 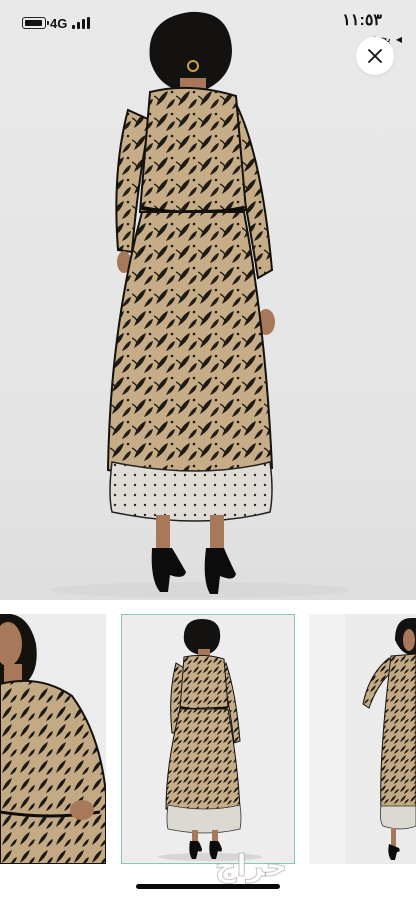 What do you see at coordinates (81, 23) in the screenshot?
I see `signal-icon` at bounding box center [81, 23].